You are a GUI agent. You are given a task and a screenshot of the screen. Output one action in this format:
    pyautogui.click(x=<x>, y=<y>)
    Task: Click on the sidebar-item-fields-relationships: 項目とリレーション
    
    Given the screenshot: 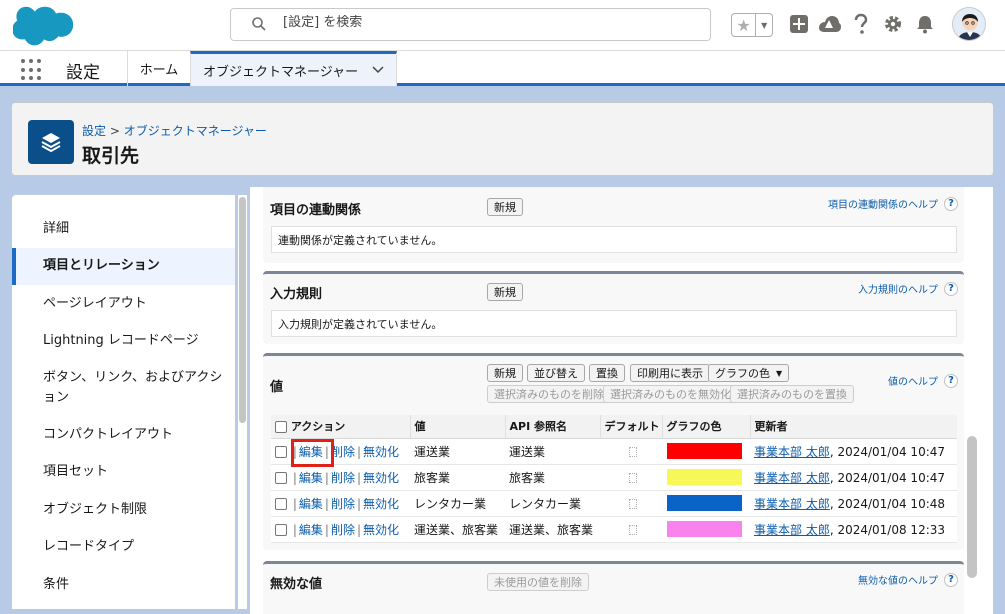 What is the action you would take?
    pyautogui.click(x=123, y=266)
    